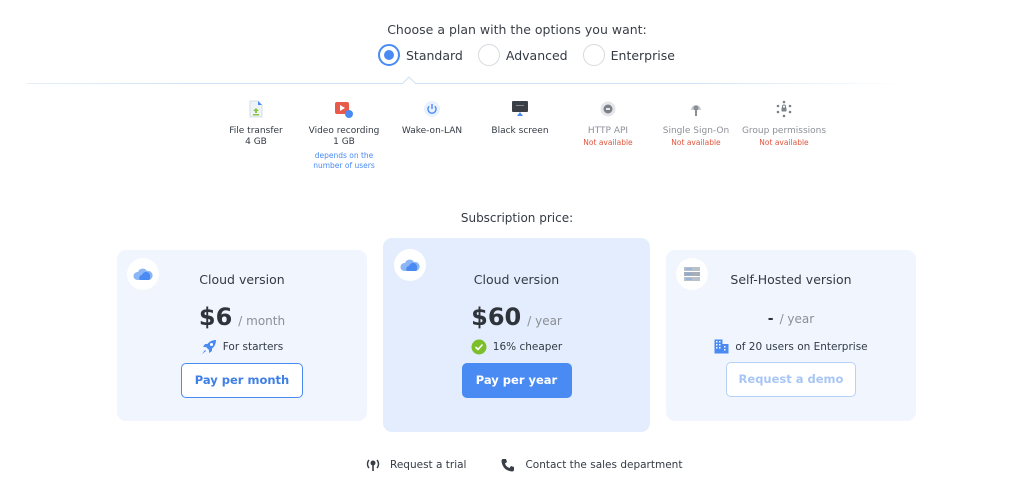 This screenshot has height=500, width=1024. I want to click on rocket-icon, so click(208, 347).